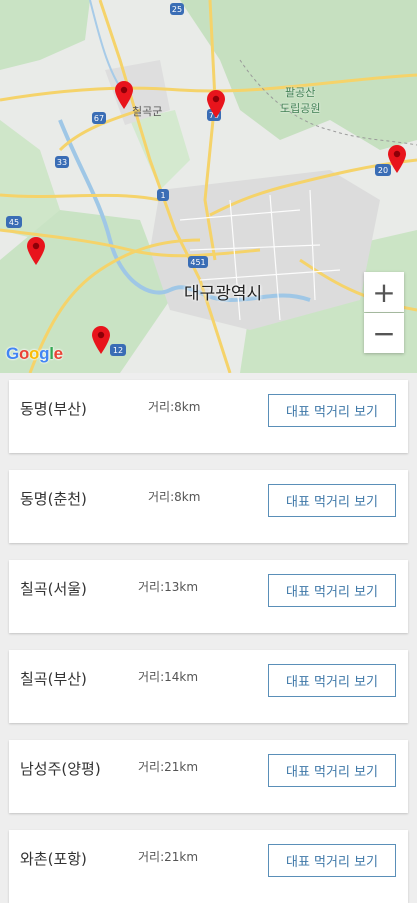  Describe the element at coordinates (62, 162) in the screenshot. I see `road-shield: 33` at that location.